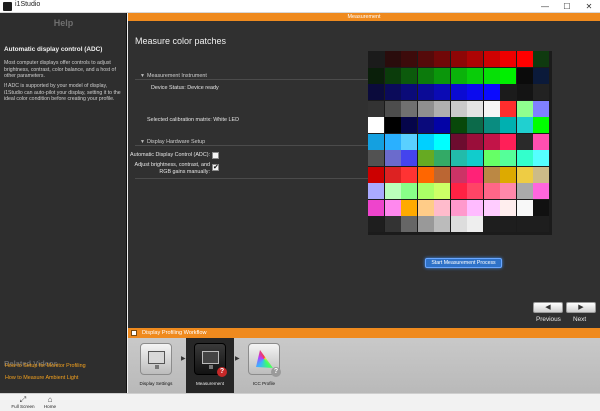  Describe the element at coordinates (210, 360) in the screenshot. I see `step-thumbnail: ?` at that location.